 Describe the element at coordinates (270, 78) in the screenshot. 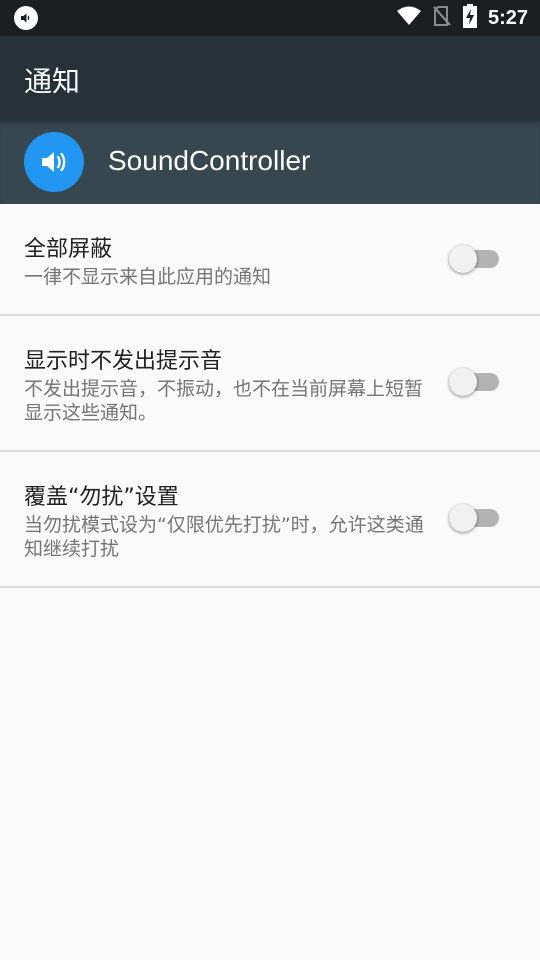

I see `app-bar: 通知` at that location.